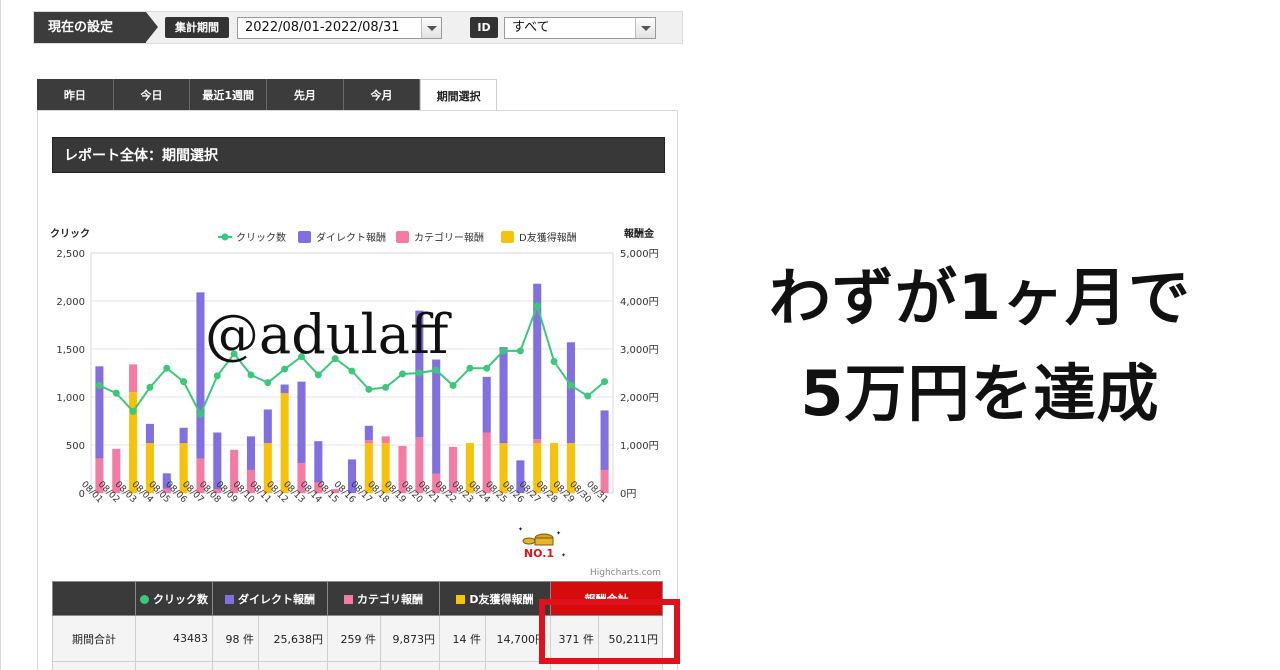  What do you see at coordinates (410, 638) in the screenshot?
I see `summary-category-amount: 9,873円` at bounding box center [410, 638].